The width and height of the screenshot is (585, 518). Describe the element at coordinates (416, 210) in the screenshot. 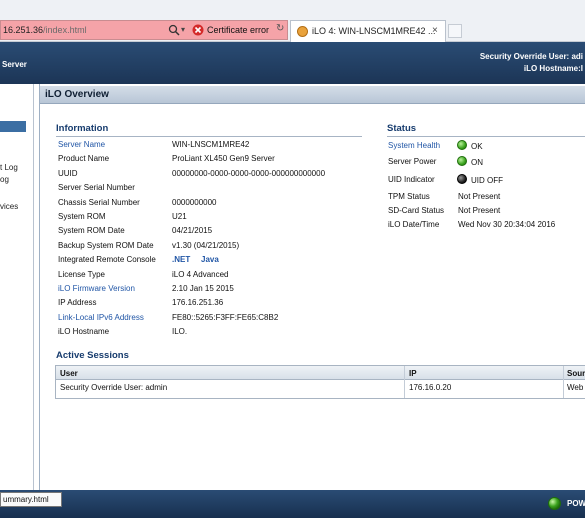

I see `status-label: SD-Card Status` at that location.